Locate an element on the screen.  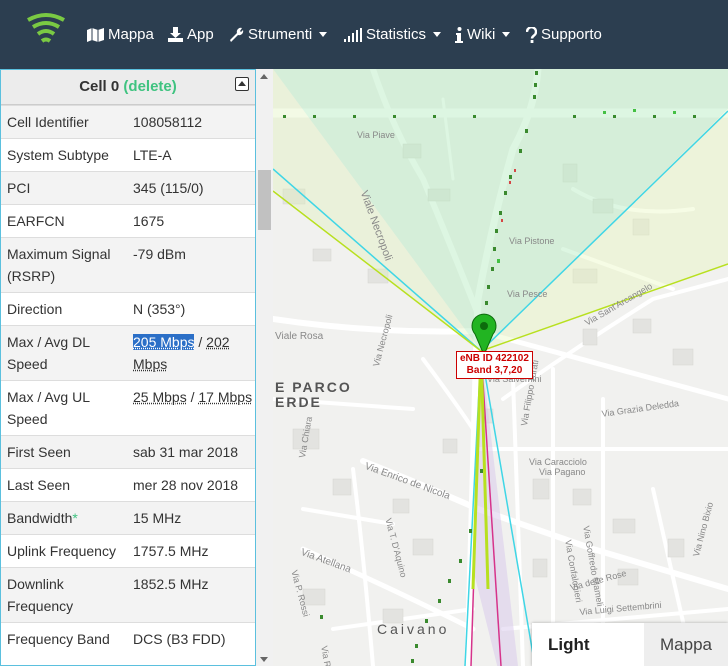
park-label: ERDE is located at coordinates (298, 402).